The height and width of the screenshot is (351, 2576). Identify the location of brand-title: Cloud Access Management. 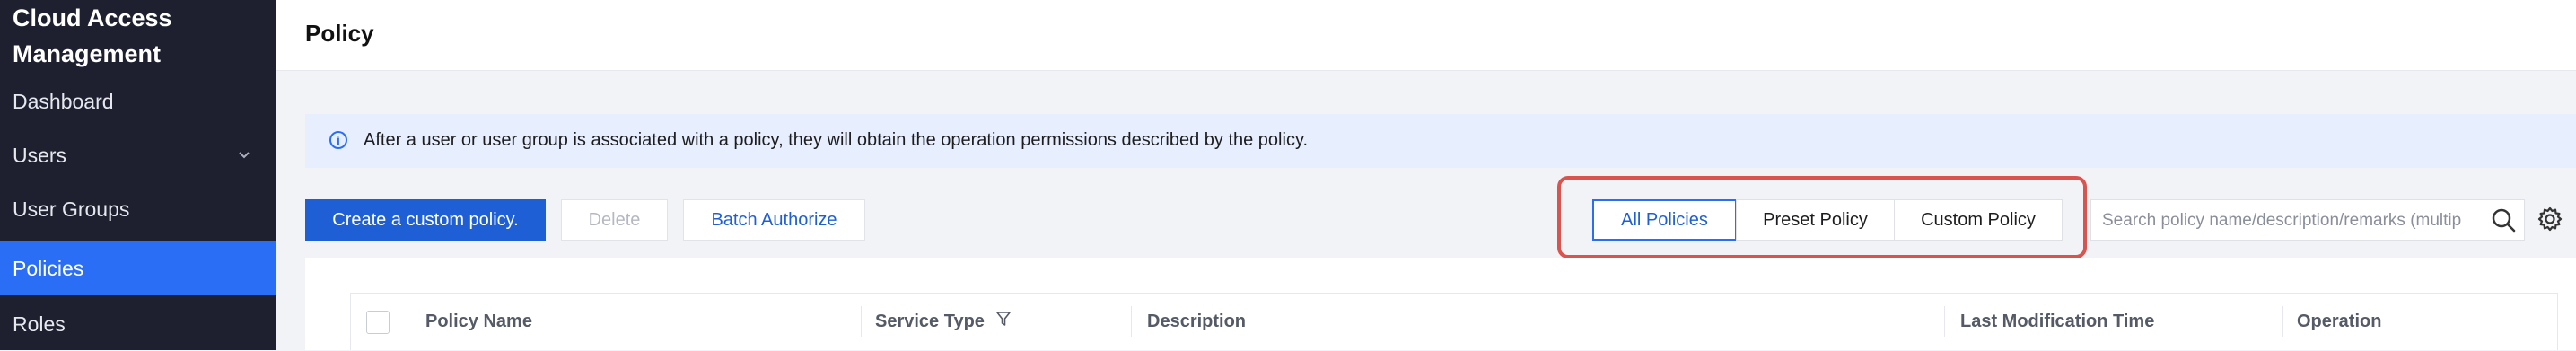
(92, 35).